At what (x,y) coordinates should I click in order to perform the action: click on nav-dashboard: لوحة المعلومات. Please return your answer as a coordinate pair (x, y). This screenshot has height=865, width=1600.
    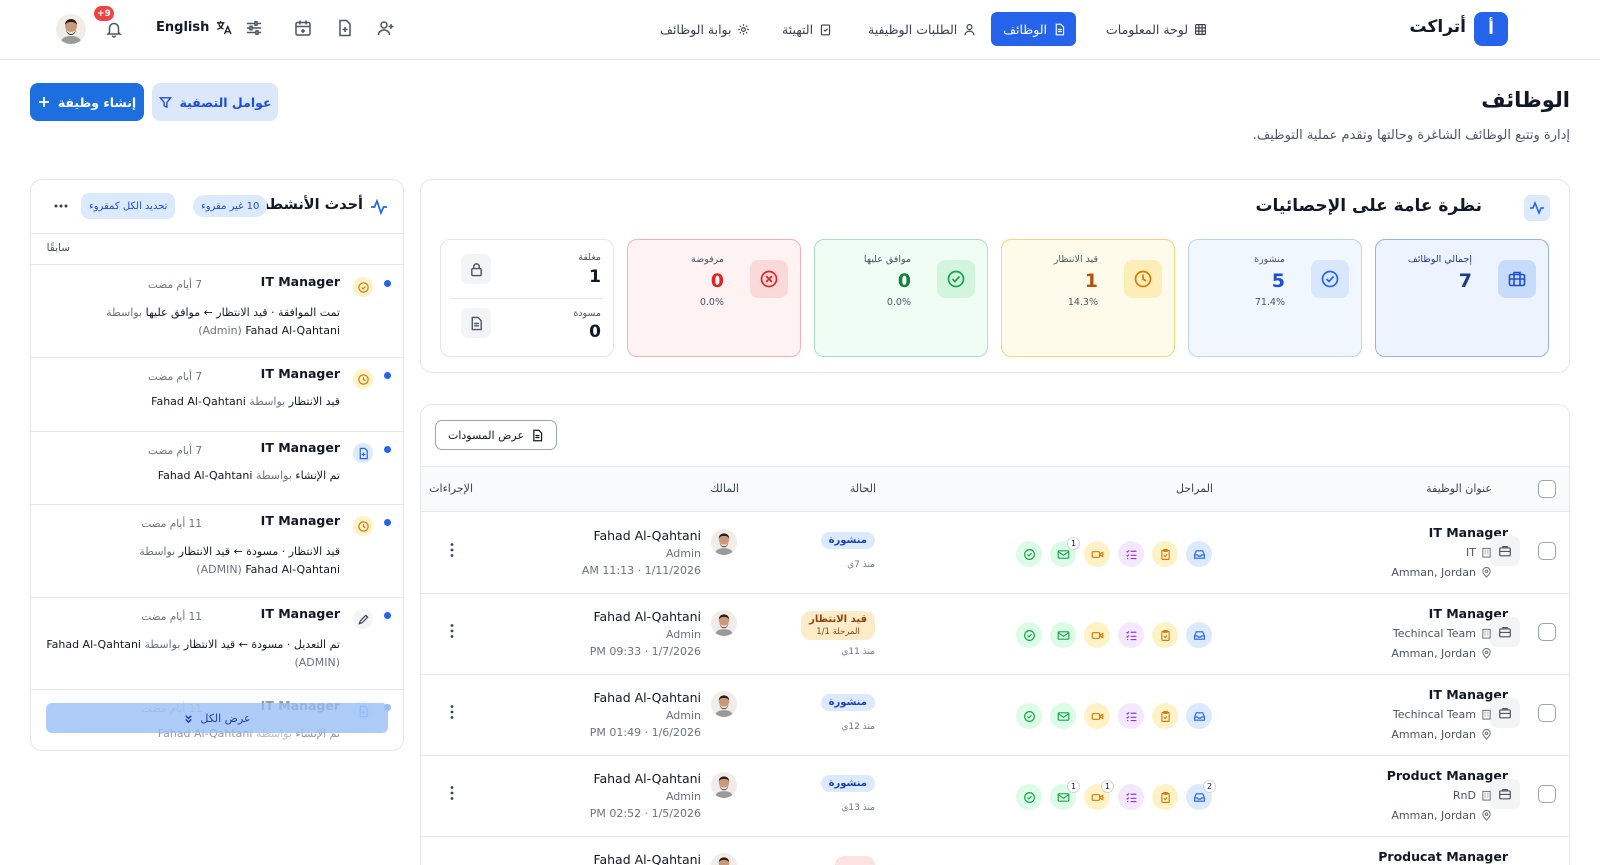
    Looking at the image, I should click on (1156, 29).